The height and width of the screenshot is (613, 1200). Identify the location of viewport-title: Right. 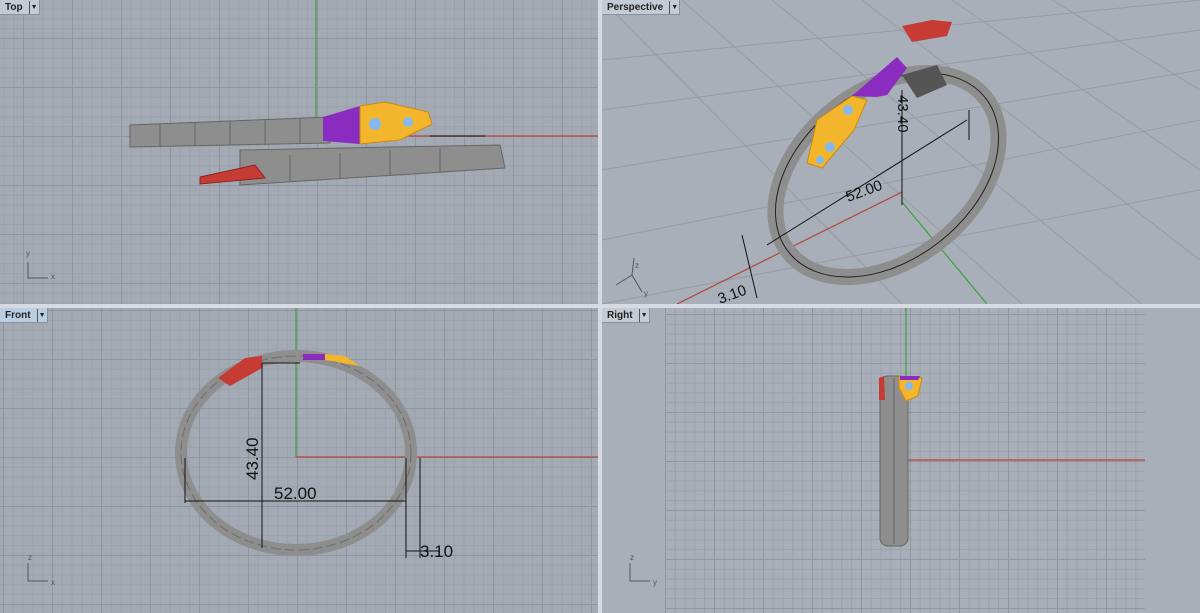
(620, 315).